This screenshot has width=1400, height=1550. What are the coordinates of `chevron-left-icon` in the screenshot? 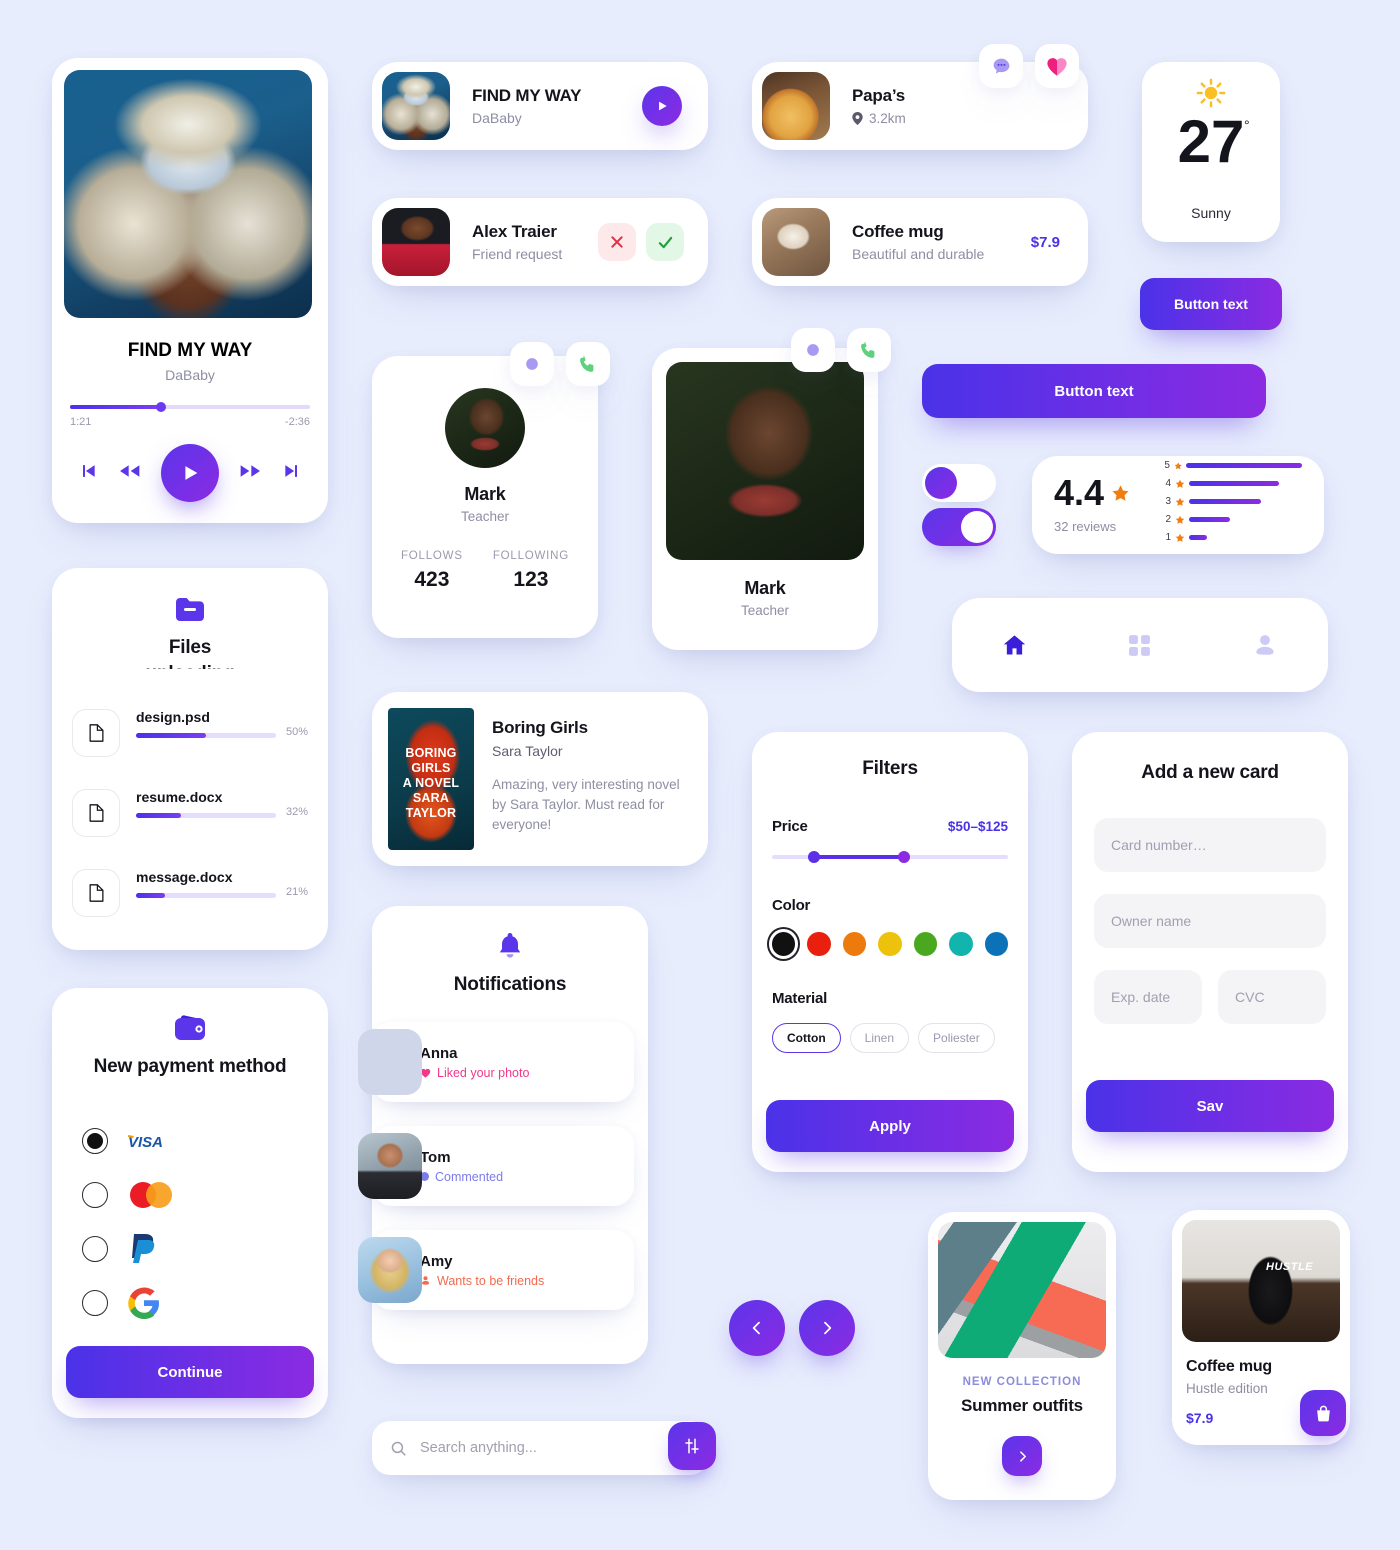 It's located at (756, 1328).